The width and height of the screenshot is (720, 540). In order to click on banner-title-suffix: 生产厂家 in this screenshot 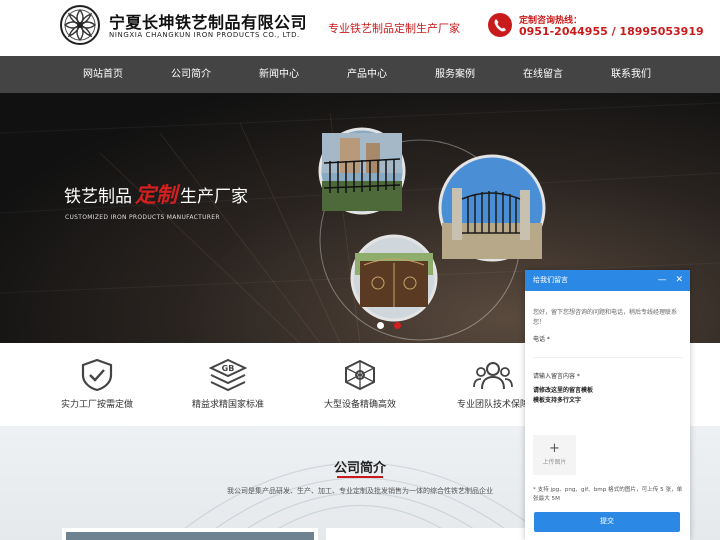, I will do `click(214, 197)`.